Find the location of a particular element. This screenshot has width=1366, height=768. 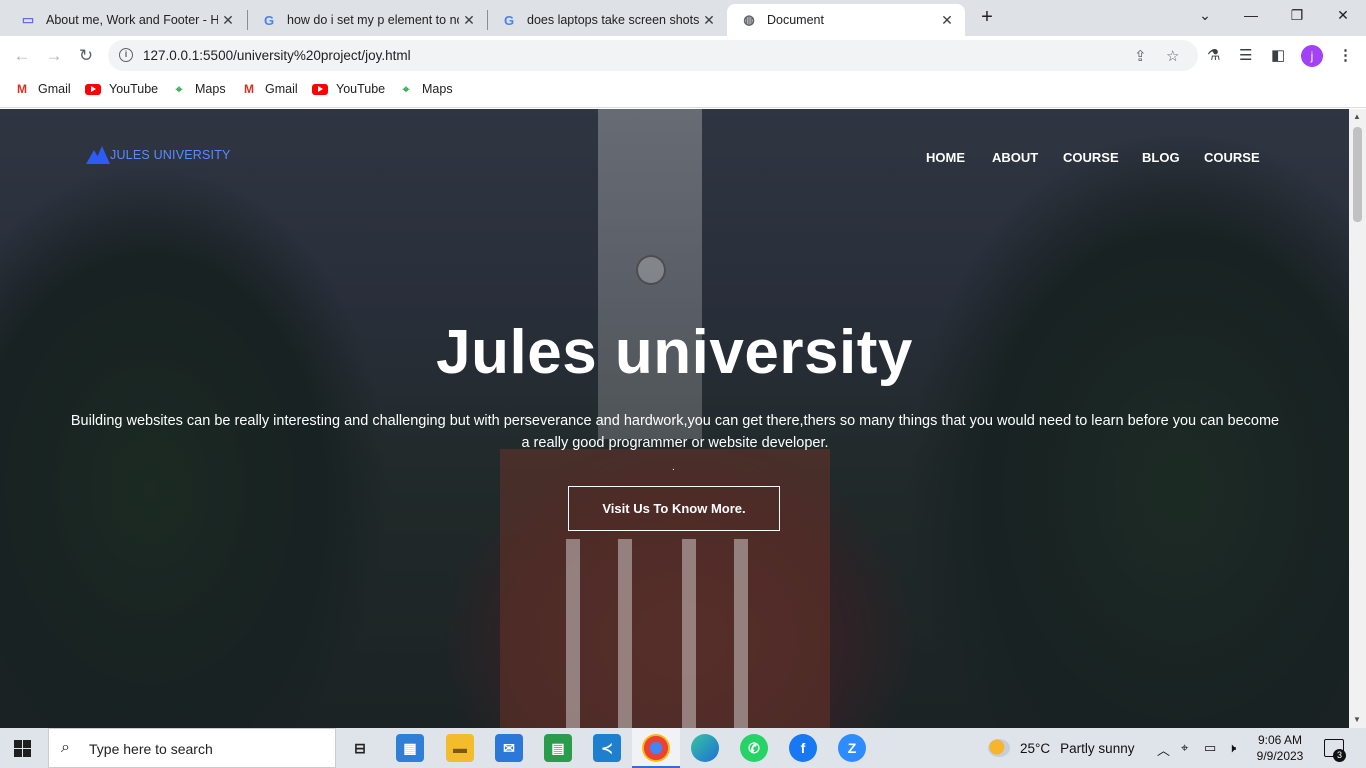

globe-icon: ◍ is located at coordinates (749, 19).